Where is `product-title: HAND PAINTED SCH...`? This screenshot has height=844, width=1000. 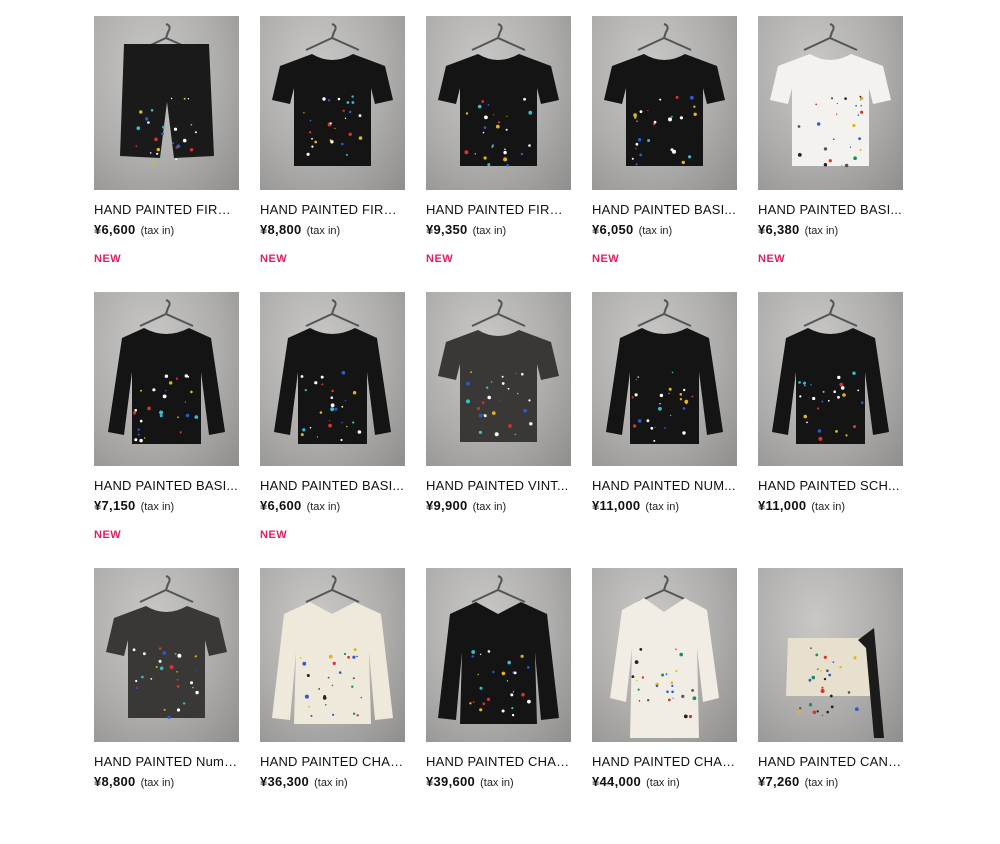
product-title: HAND PAINTED SCH... is located at coordinates (830, 486).